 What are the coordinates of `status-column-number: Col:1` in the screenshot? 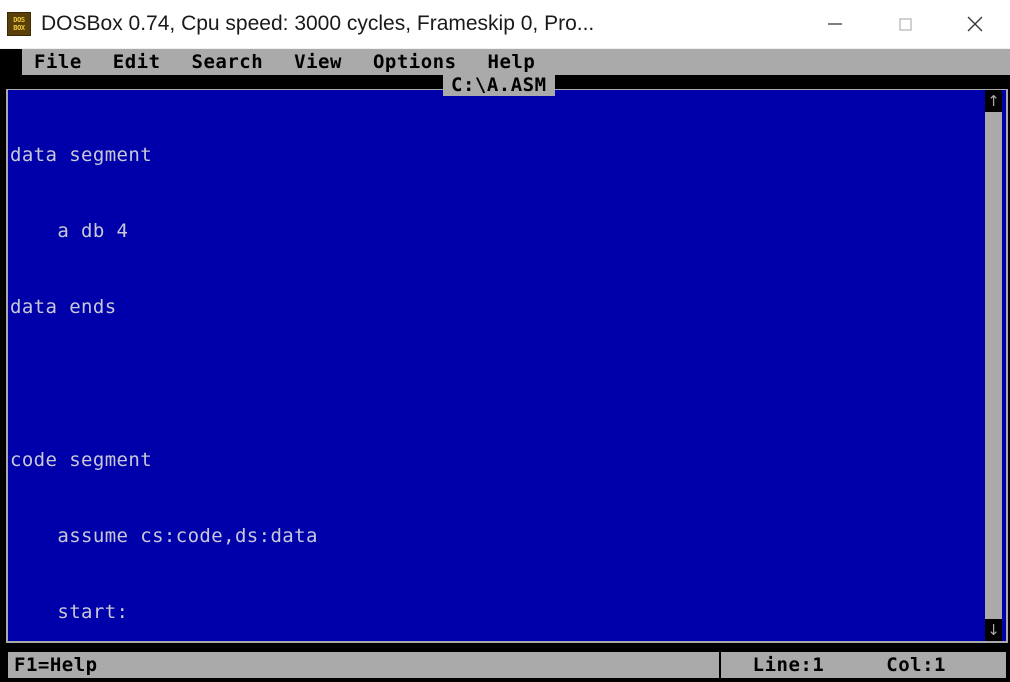 It's located at (916, 665).